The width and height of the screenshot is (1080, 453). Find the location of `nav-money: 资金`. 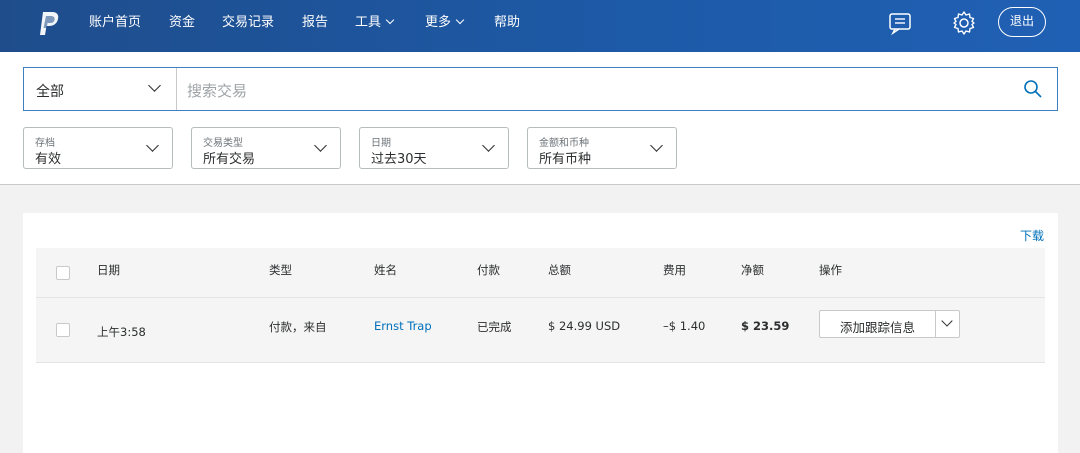

nav-money: 资金 is located at coordinates (182, 23).